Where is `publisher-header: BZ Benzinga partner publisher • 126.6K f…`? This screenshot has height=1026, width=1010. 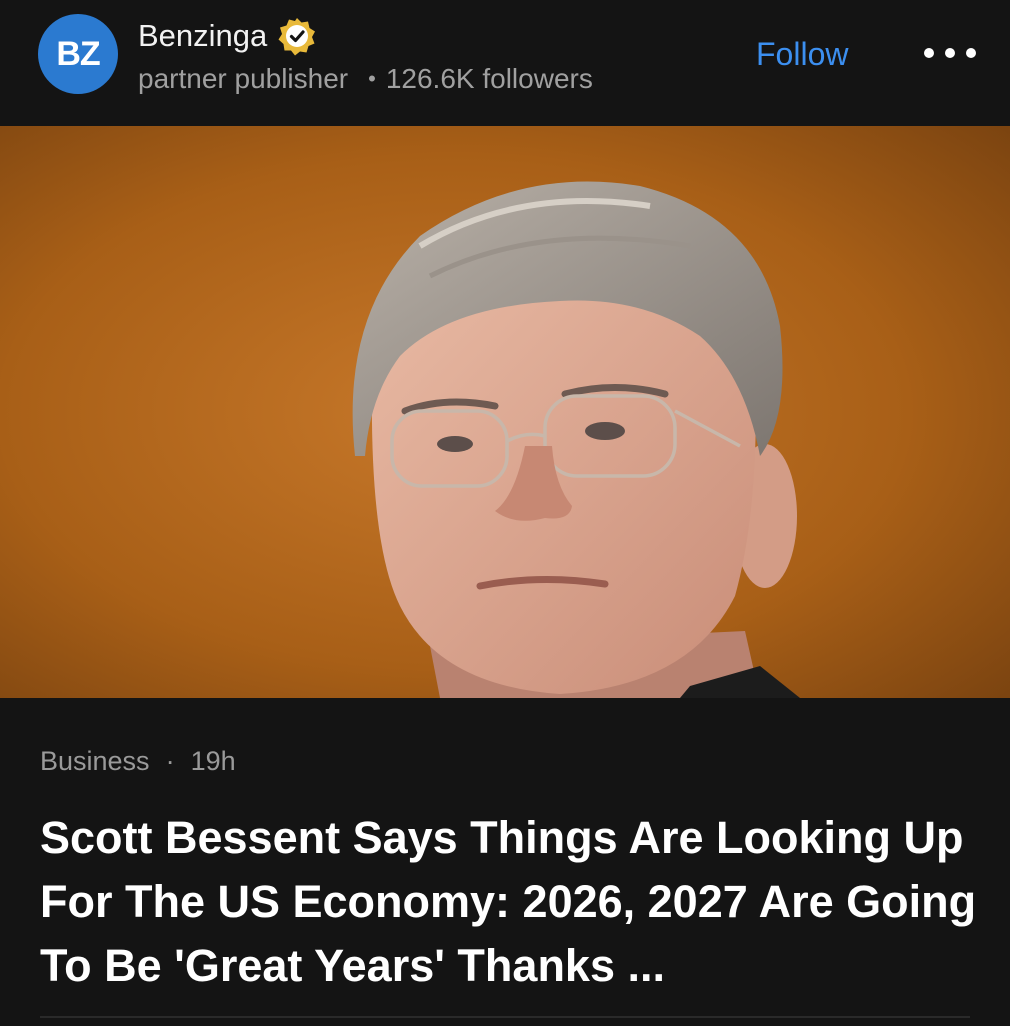 publisher-header: BZ Benzinga partner publisher • 126.6K f… is located at coordinates (505, 63).